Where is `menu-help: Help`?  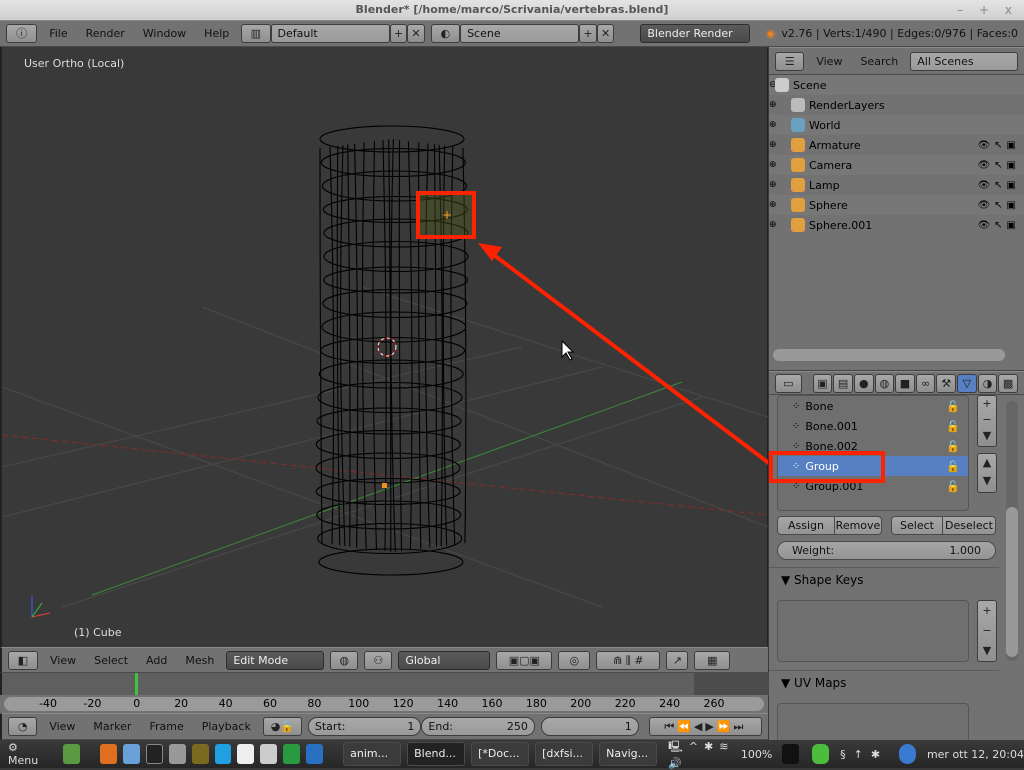 menu-help: Help is located at coordinates (216, 33).